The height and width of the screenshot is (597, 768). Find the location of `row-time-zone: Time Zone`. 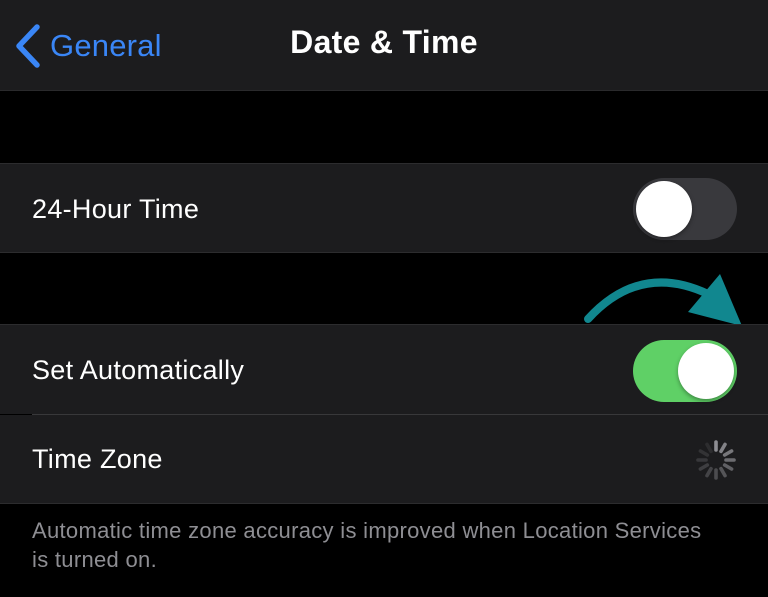

row-time-zone: Time Zone is located at coordinates (384, 459).